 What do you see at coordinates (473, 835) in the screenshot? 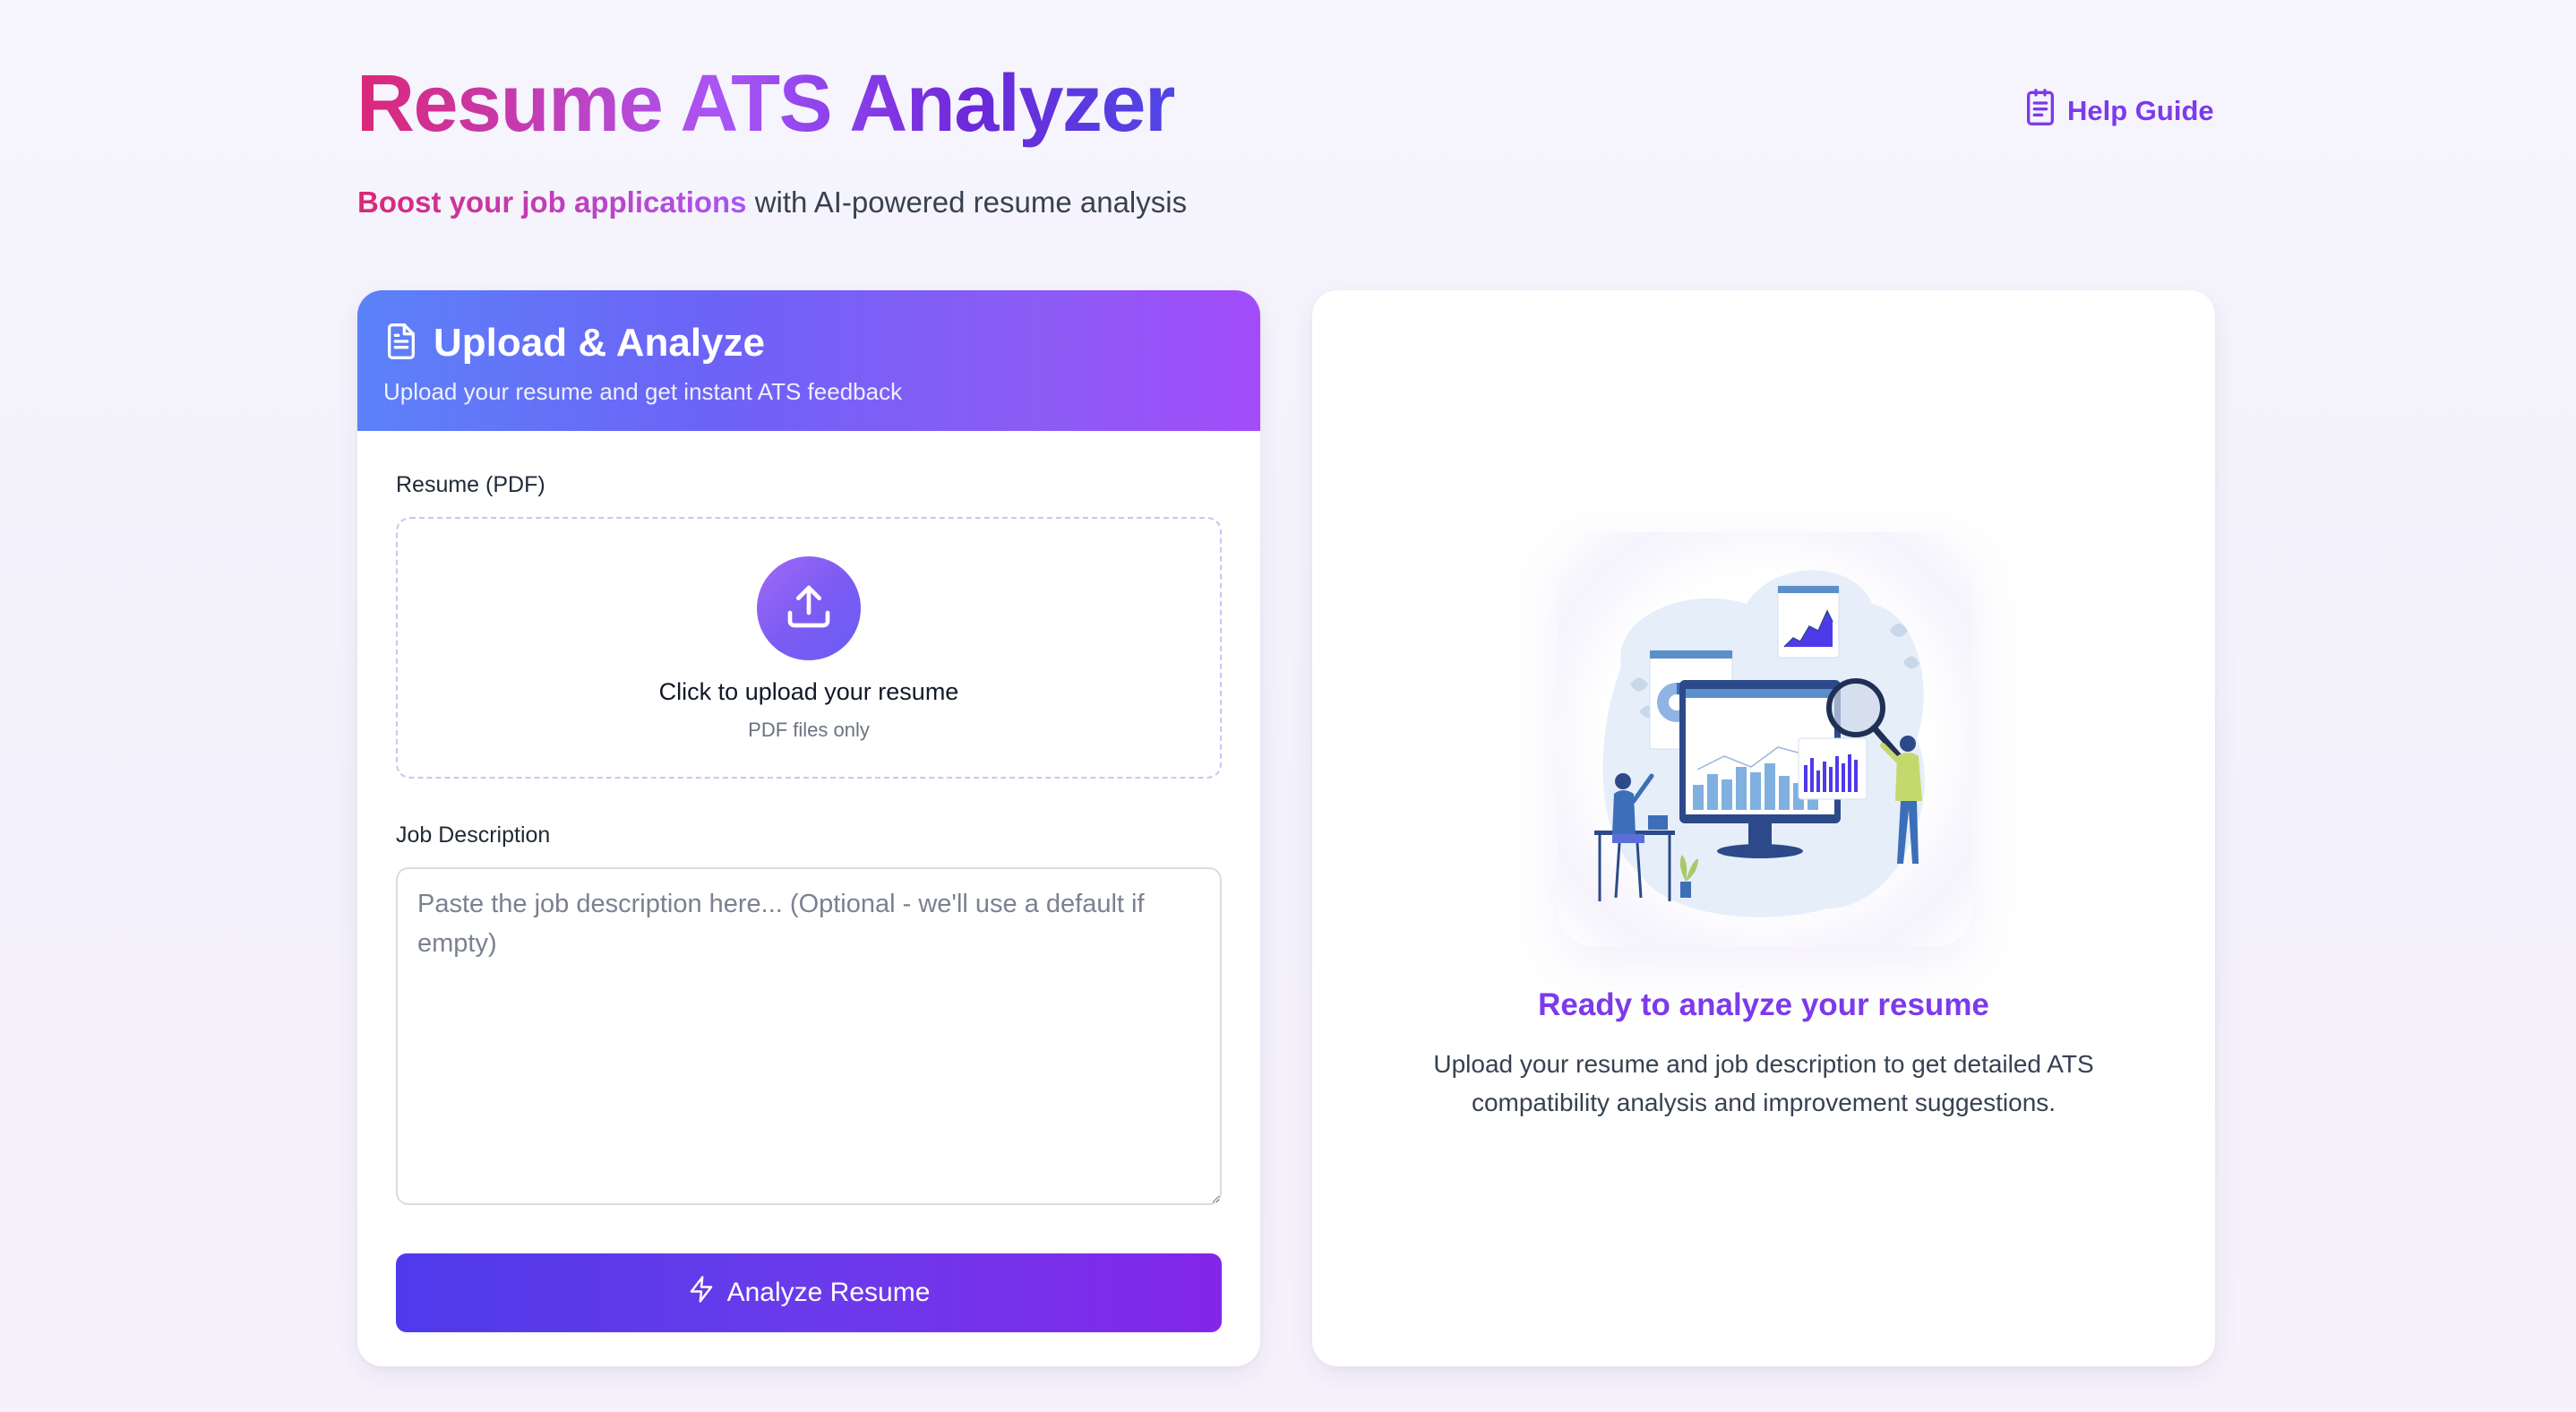
I see `job-description-label: Job Description` at bounding box center [473, 835].